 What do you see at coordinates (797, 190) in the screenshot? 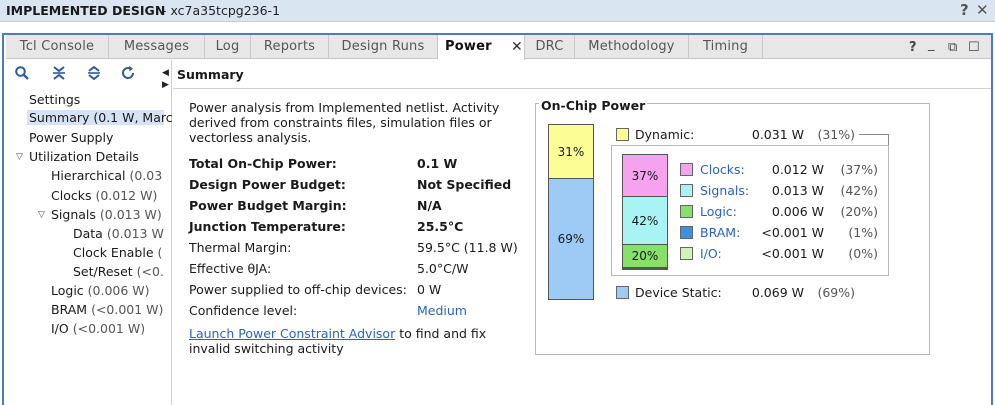
I see `breakdown-value: 0.013 W` at bounding box center [797, 190].